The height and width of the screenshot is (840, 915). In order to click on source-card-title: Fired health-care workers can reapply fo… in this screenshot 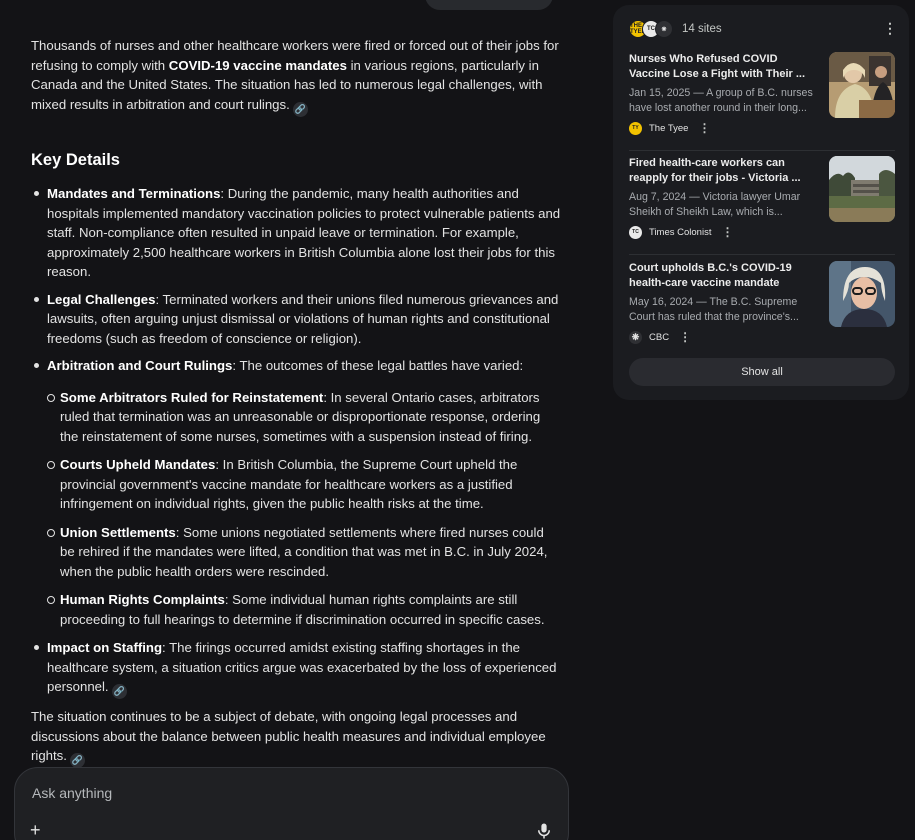, I will do `click(720, 171)`.